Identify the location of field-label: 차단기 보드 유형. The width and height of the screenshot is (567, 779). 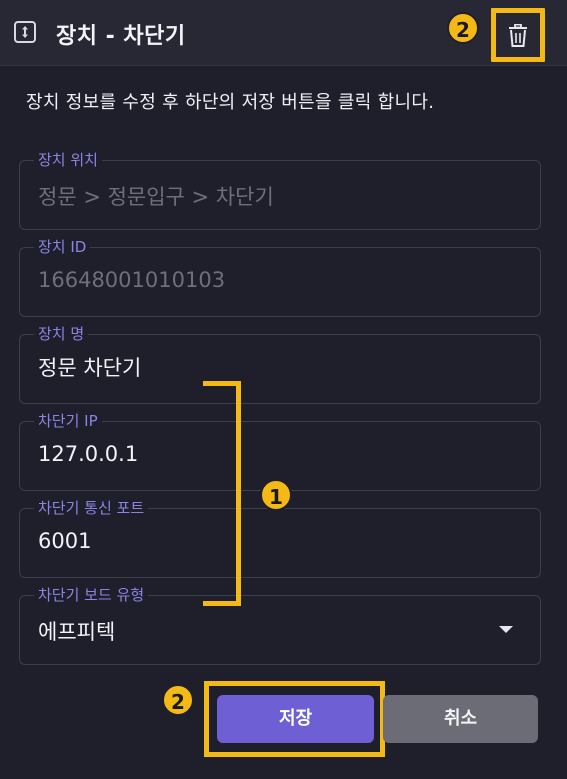
(91, 595).